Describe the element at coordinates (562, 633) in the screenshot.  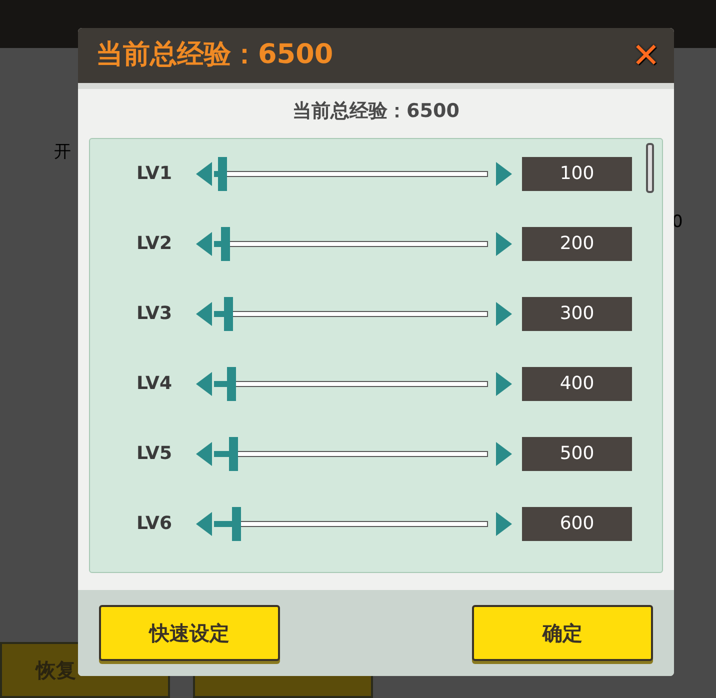
I see `confirm-button: 确定` at that location.